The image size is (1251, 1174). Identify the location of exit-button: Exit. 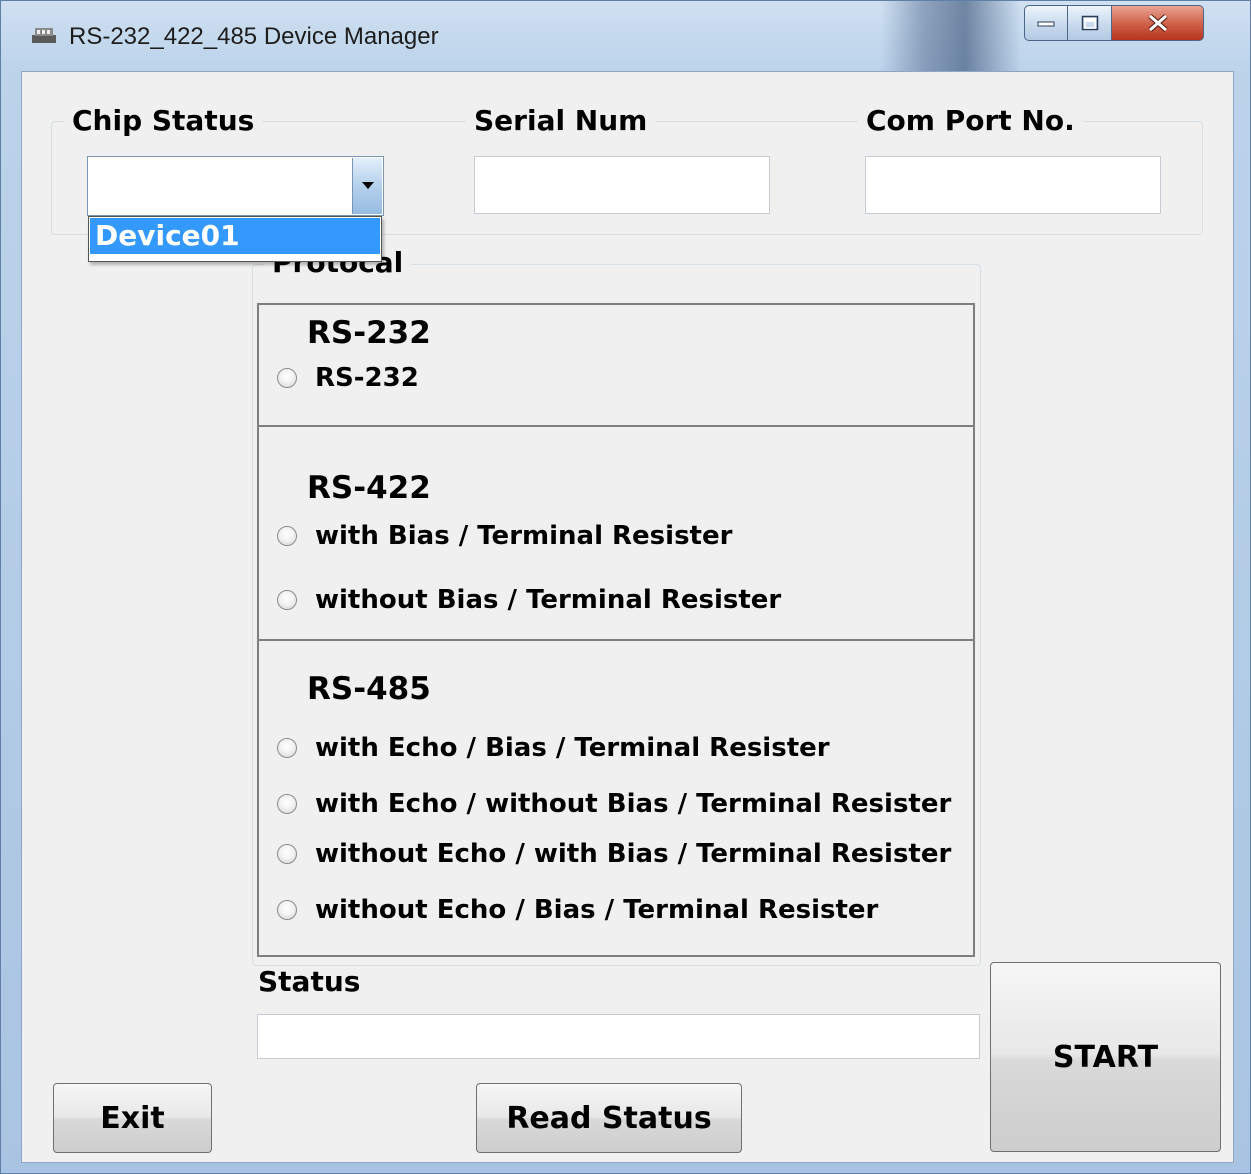
(132, 1118).